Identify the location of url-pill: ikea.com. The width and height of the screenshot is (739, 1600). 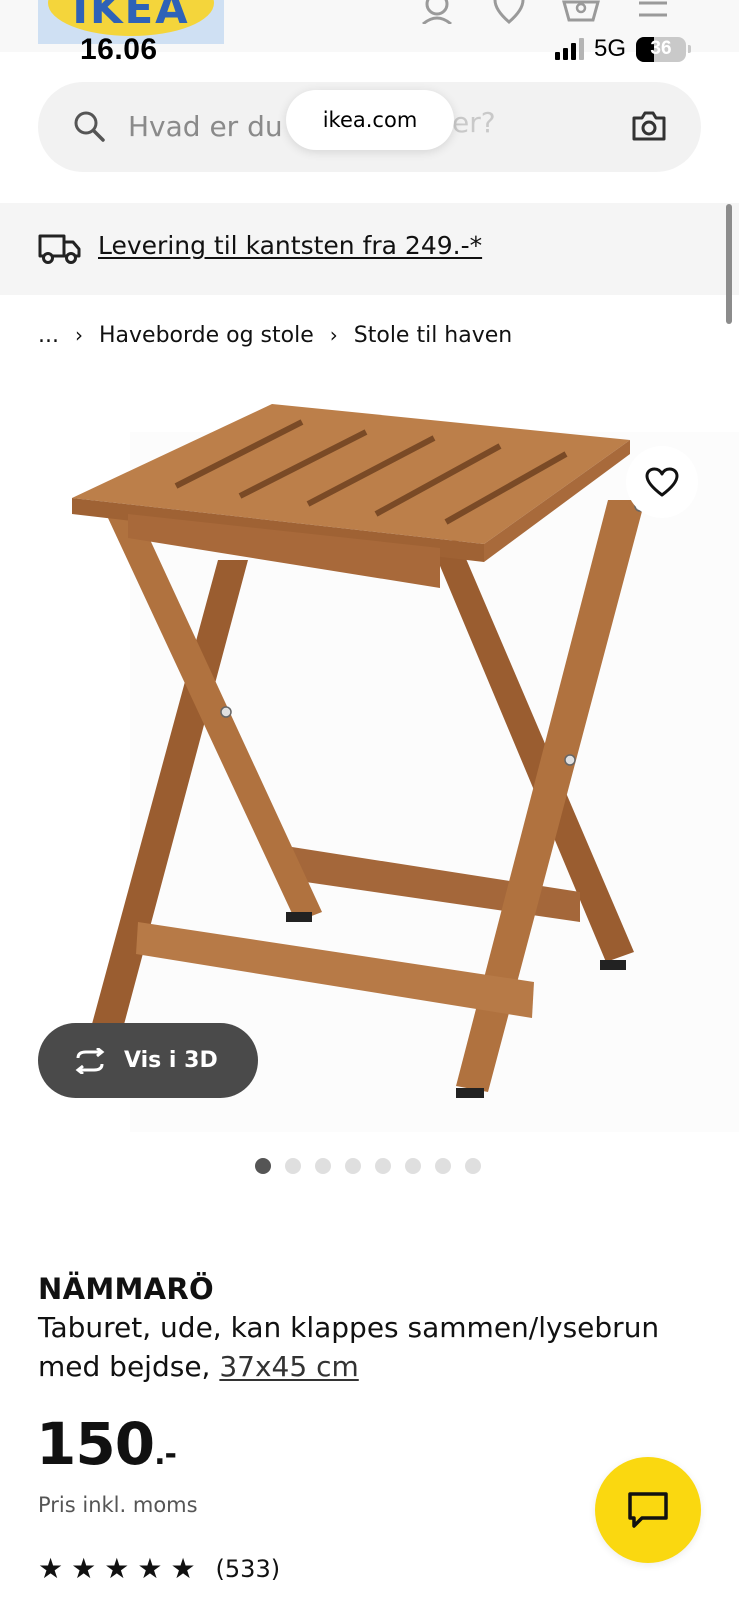
(370, 120).